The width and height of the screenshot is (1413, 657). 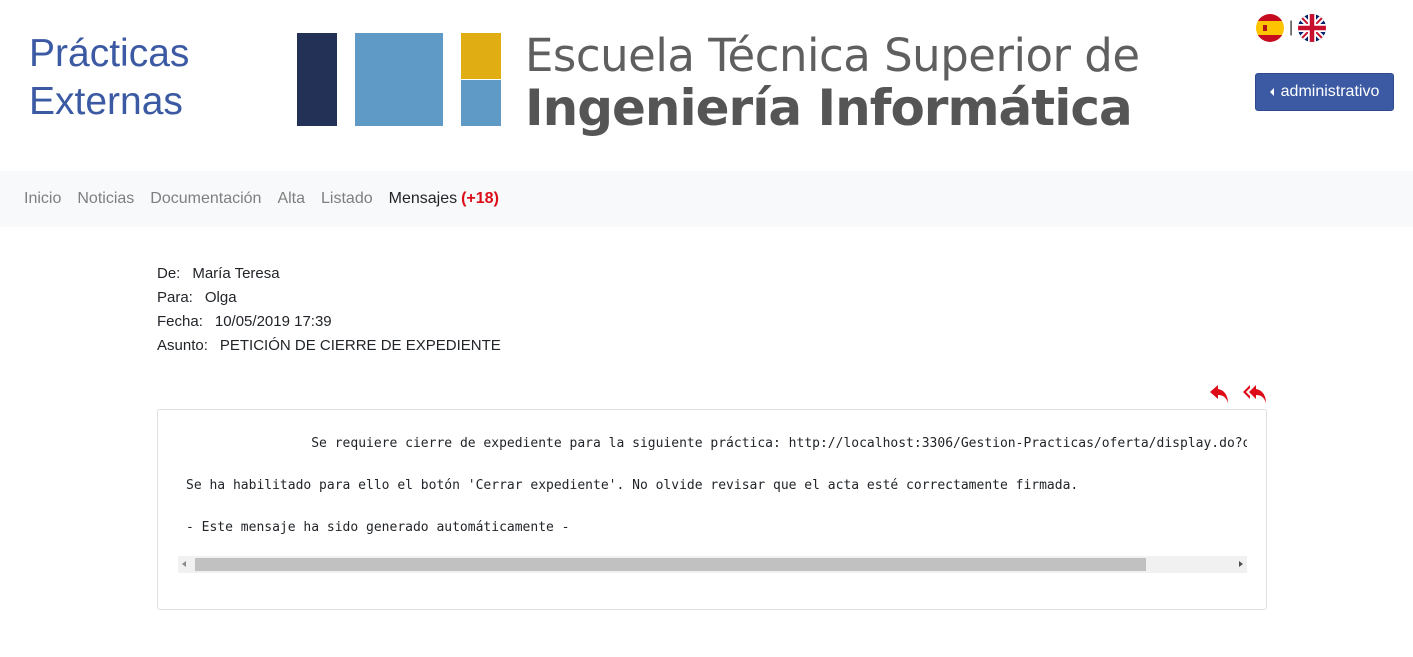 I want to click on uk-flag-icon, so click(x=1312, y=28).